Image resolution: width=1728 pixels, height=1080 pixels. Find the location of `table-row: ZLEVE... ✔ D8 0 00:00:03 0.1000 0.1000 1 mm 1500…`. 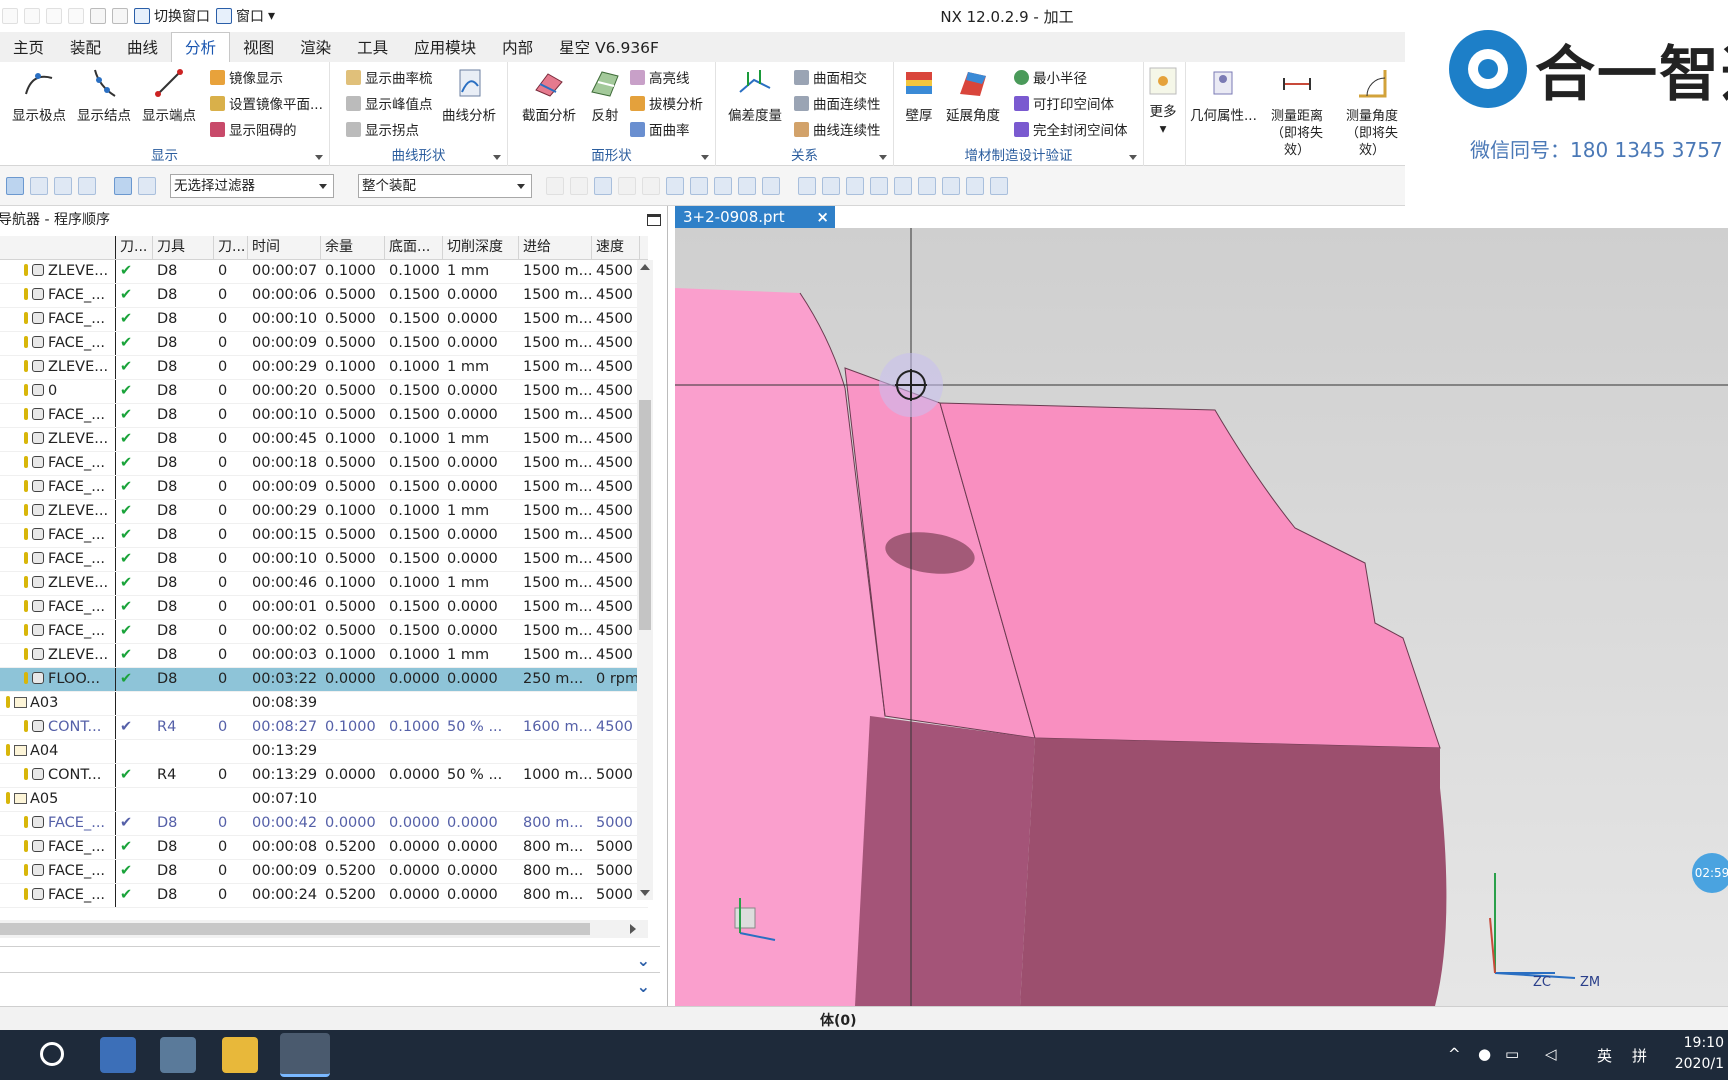

table-row: ZLEVE... ✔ D8 0 00:00:03 0.1000 0.1000 1 mm 1500… is located at coordinates (324, 656).